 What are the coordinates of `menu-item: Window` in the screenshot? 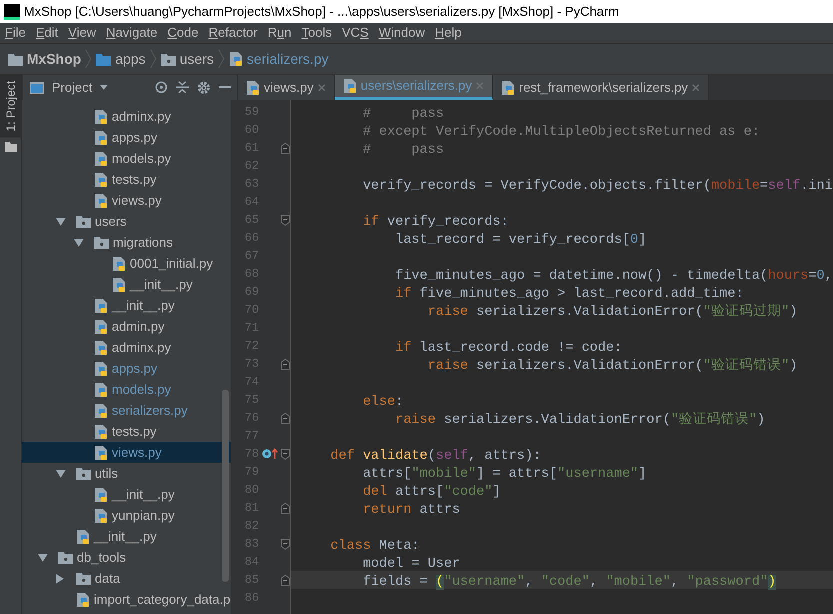 It's located at (402, 33).